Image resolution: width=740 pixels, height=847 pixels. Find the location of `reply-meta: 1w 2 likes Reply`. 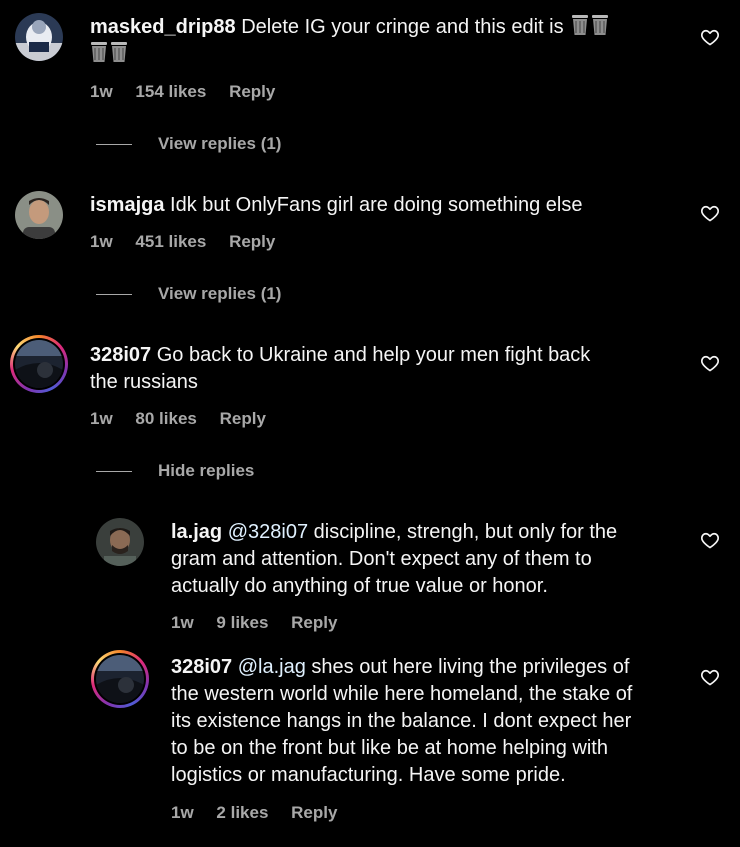

reply-meta: 1w 2 likes Reply is located at coordinates (263, 813).